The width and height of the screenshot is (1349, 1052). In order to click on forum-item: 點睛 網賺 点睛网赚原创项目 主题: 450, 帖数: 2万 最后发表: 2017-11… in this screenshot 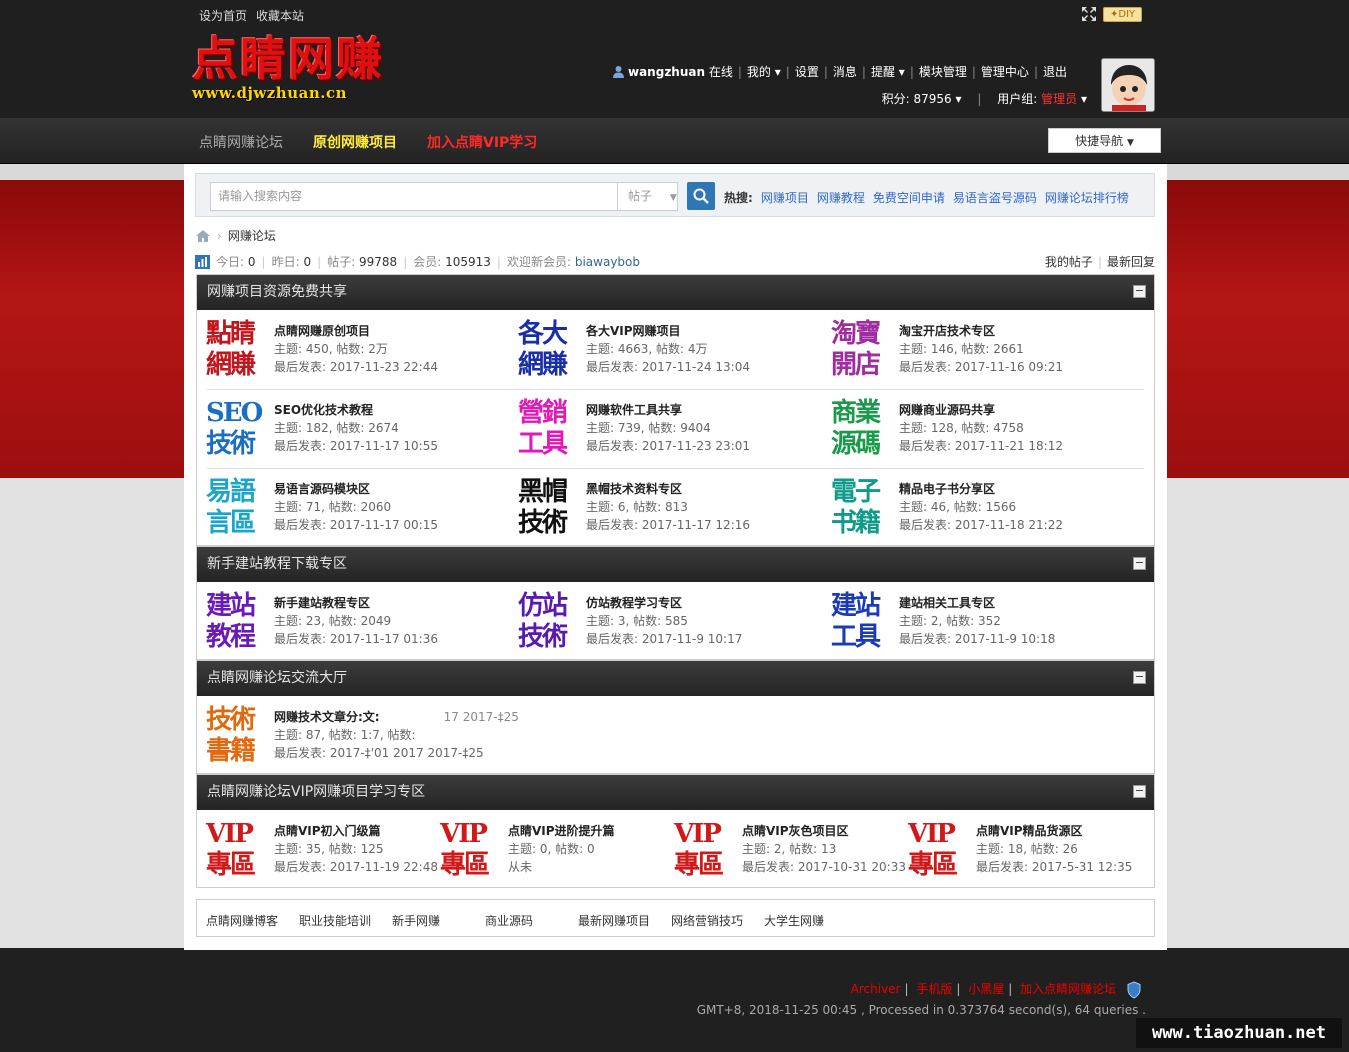, I will do `click(322, 350)`.